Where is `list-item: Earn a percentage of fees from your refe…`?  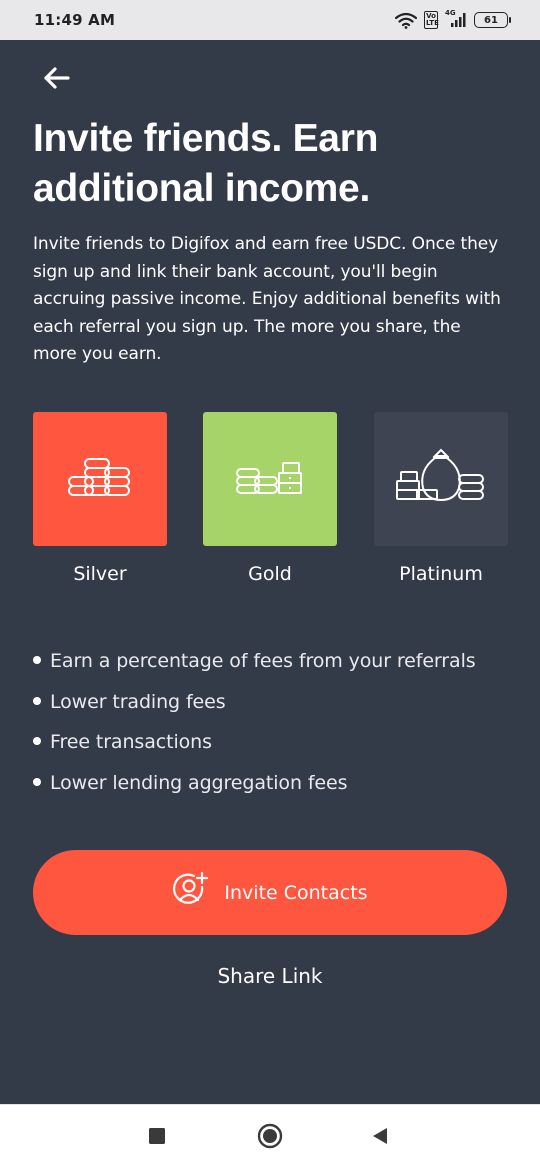
list-item: Earn a percentage of fees from your refe… is located at coordinates (273, 661).